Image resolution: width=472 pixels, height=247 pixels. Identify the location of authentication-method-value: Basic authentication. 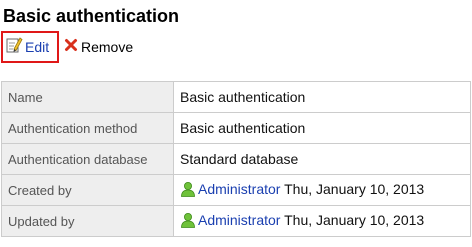
(322, 128).